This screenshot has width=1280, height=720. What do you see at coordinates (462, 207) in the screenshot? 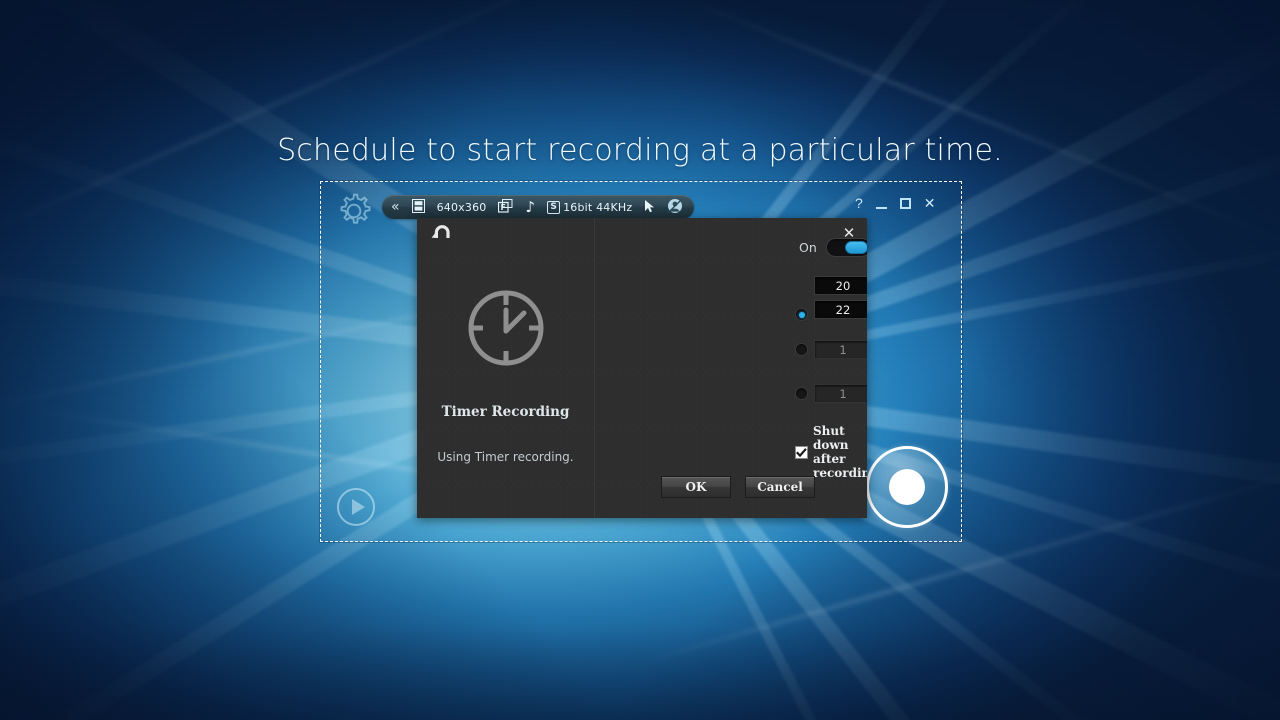
I see `toolbar-resolution-value: 640x360` at bounding box center [462, 207].